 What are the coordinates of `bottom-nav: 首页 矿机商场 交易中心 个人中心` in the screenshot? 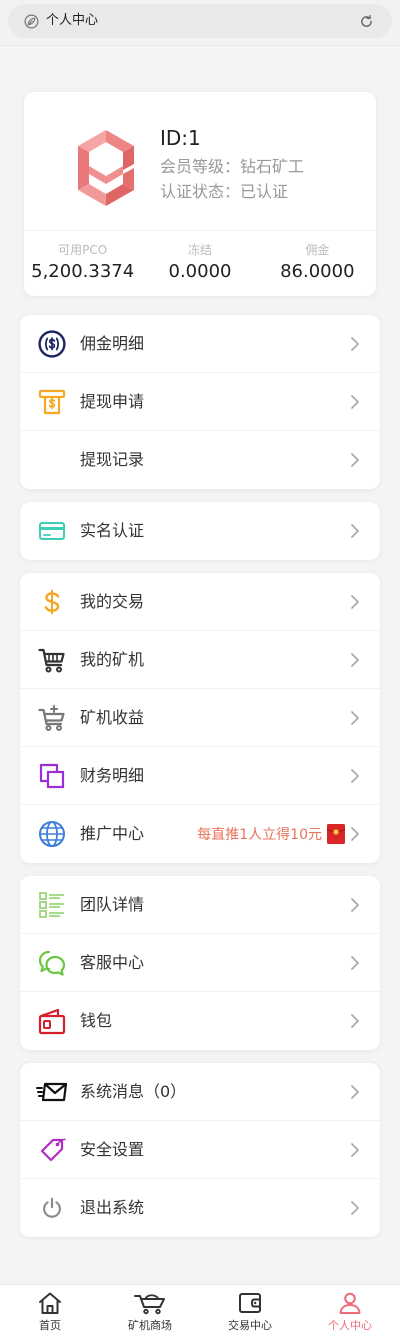 It's located at (200, 1314).